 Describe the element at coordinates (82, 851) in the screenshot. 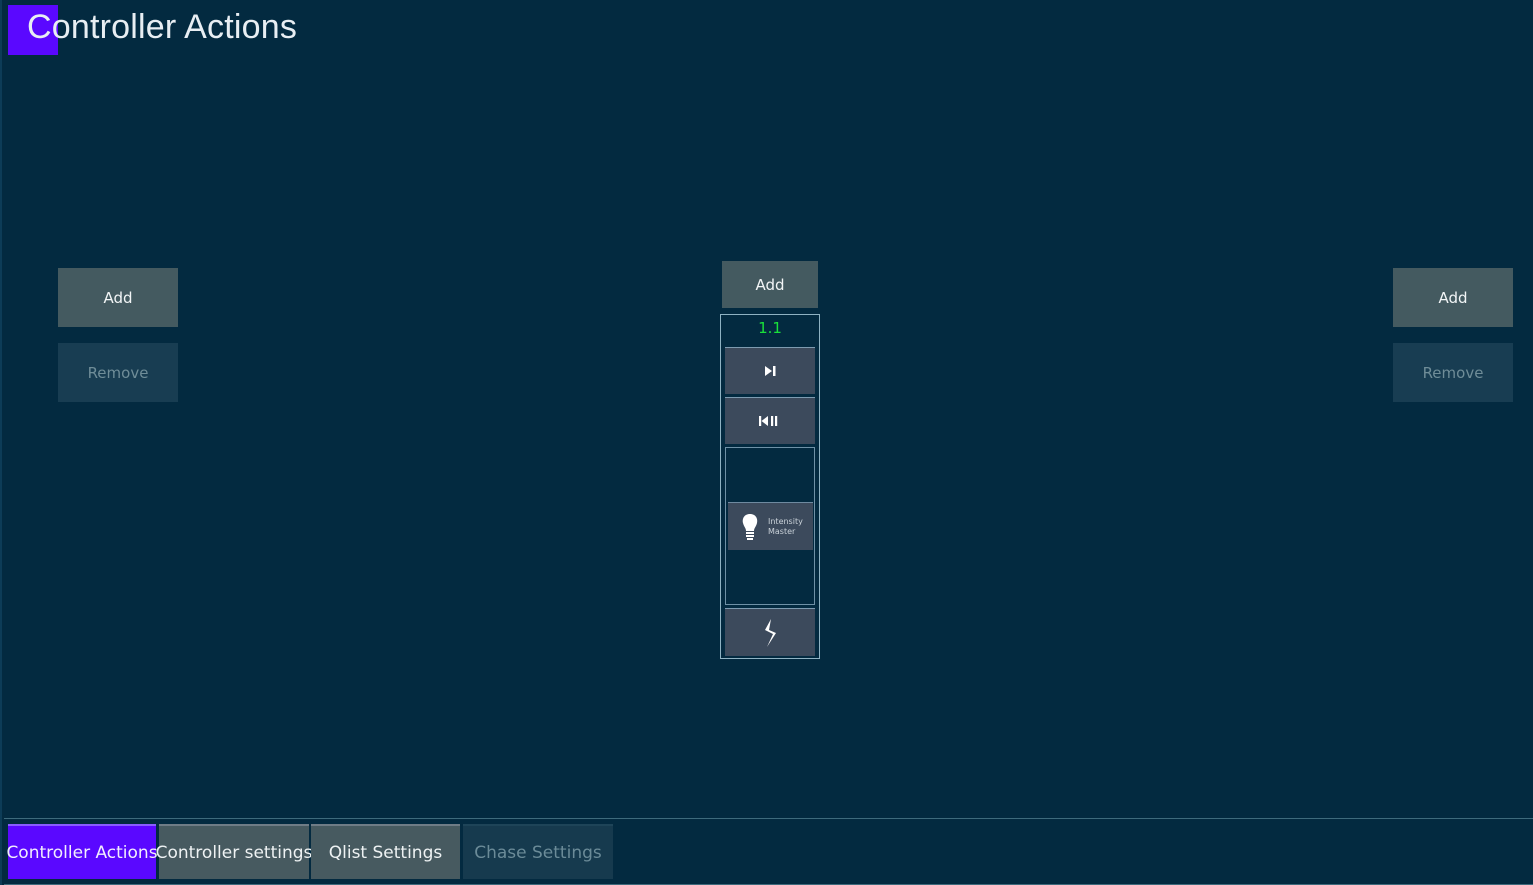

I see `tab-controller-actions: Controller Actions` at that location.